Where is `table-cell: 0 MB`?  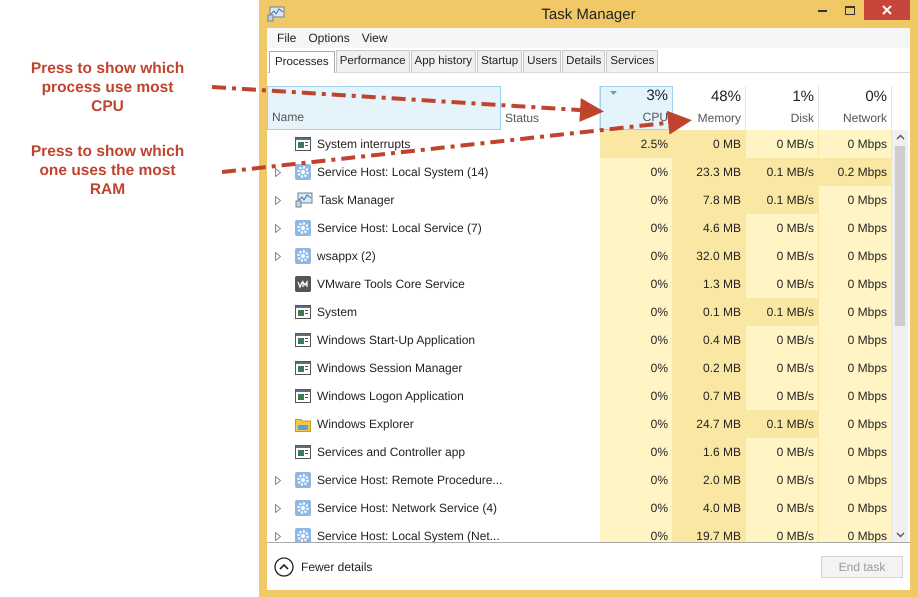 table-cell: 0 MB is located at coordinates (709, 144).